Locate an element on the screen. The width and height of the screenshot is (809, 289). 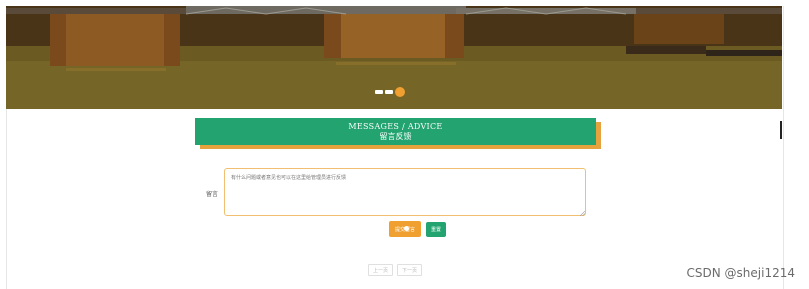
reset-button: 重置 is located at coordinates (436, 229).